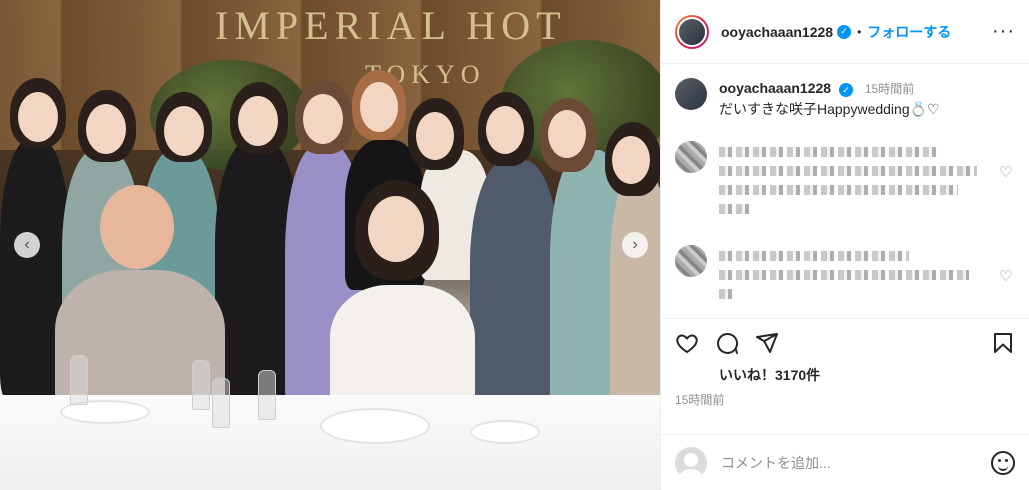 The image size is (1029, 490). I want to click on heart-icon, so click(687, 343).